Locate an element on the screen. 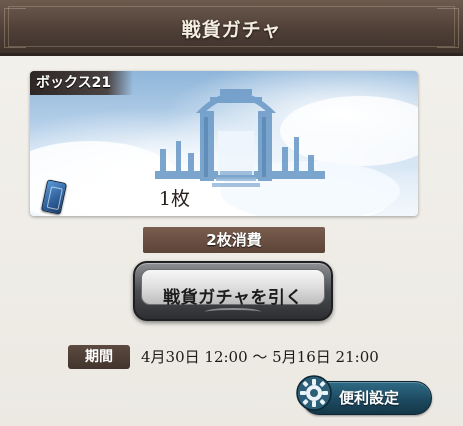 This screenshot has height=426, width=463. draw-button-label: 戦貨ガチャを引く is located at coordinates (233, 298).